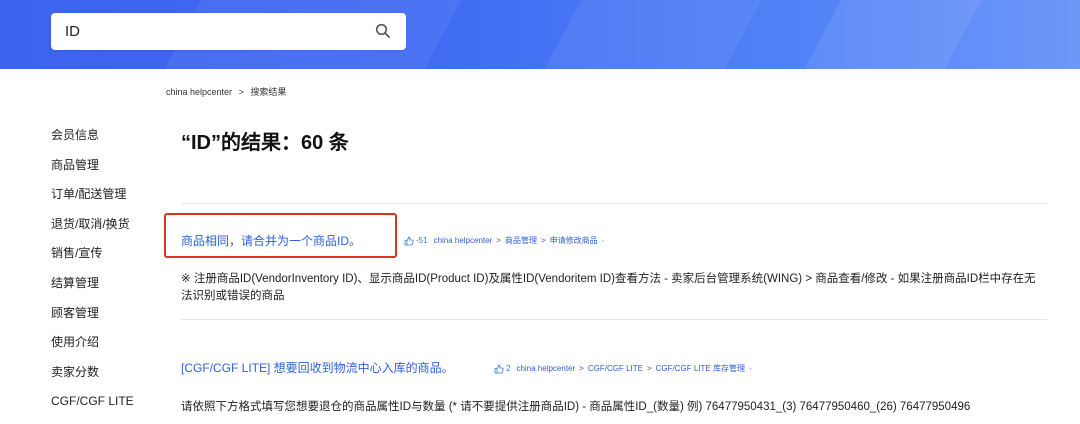  I want to click on sidebar-item-seller-score: 卖家分数, so click(106, 377).